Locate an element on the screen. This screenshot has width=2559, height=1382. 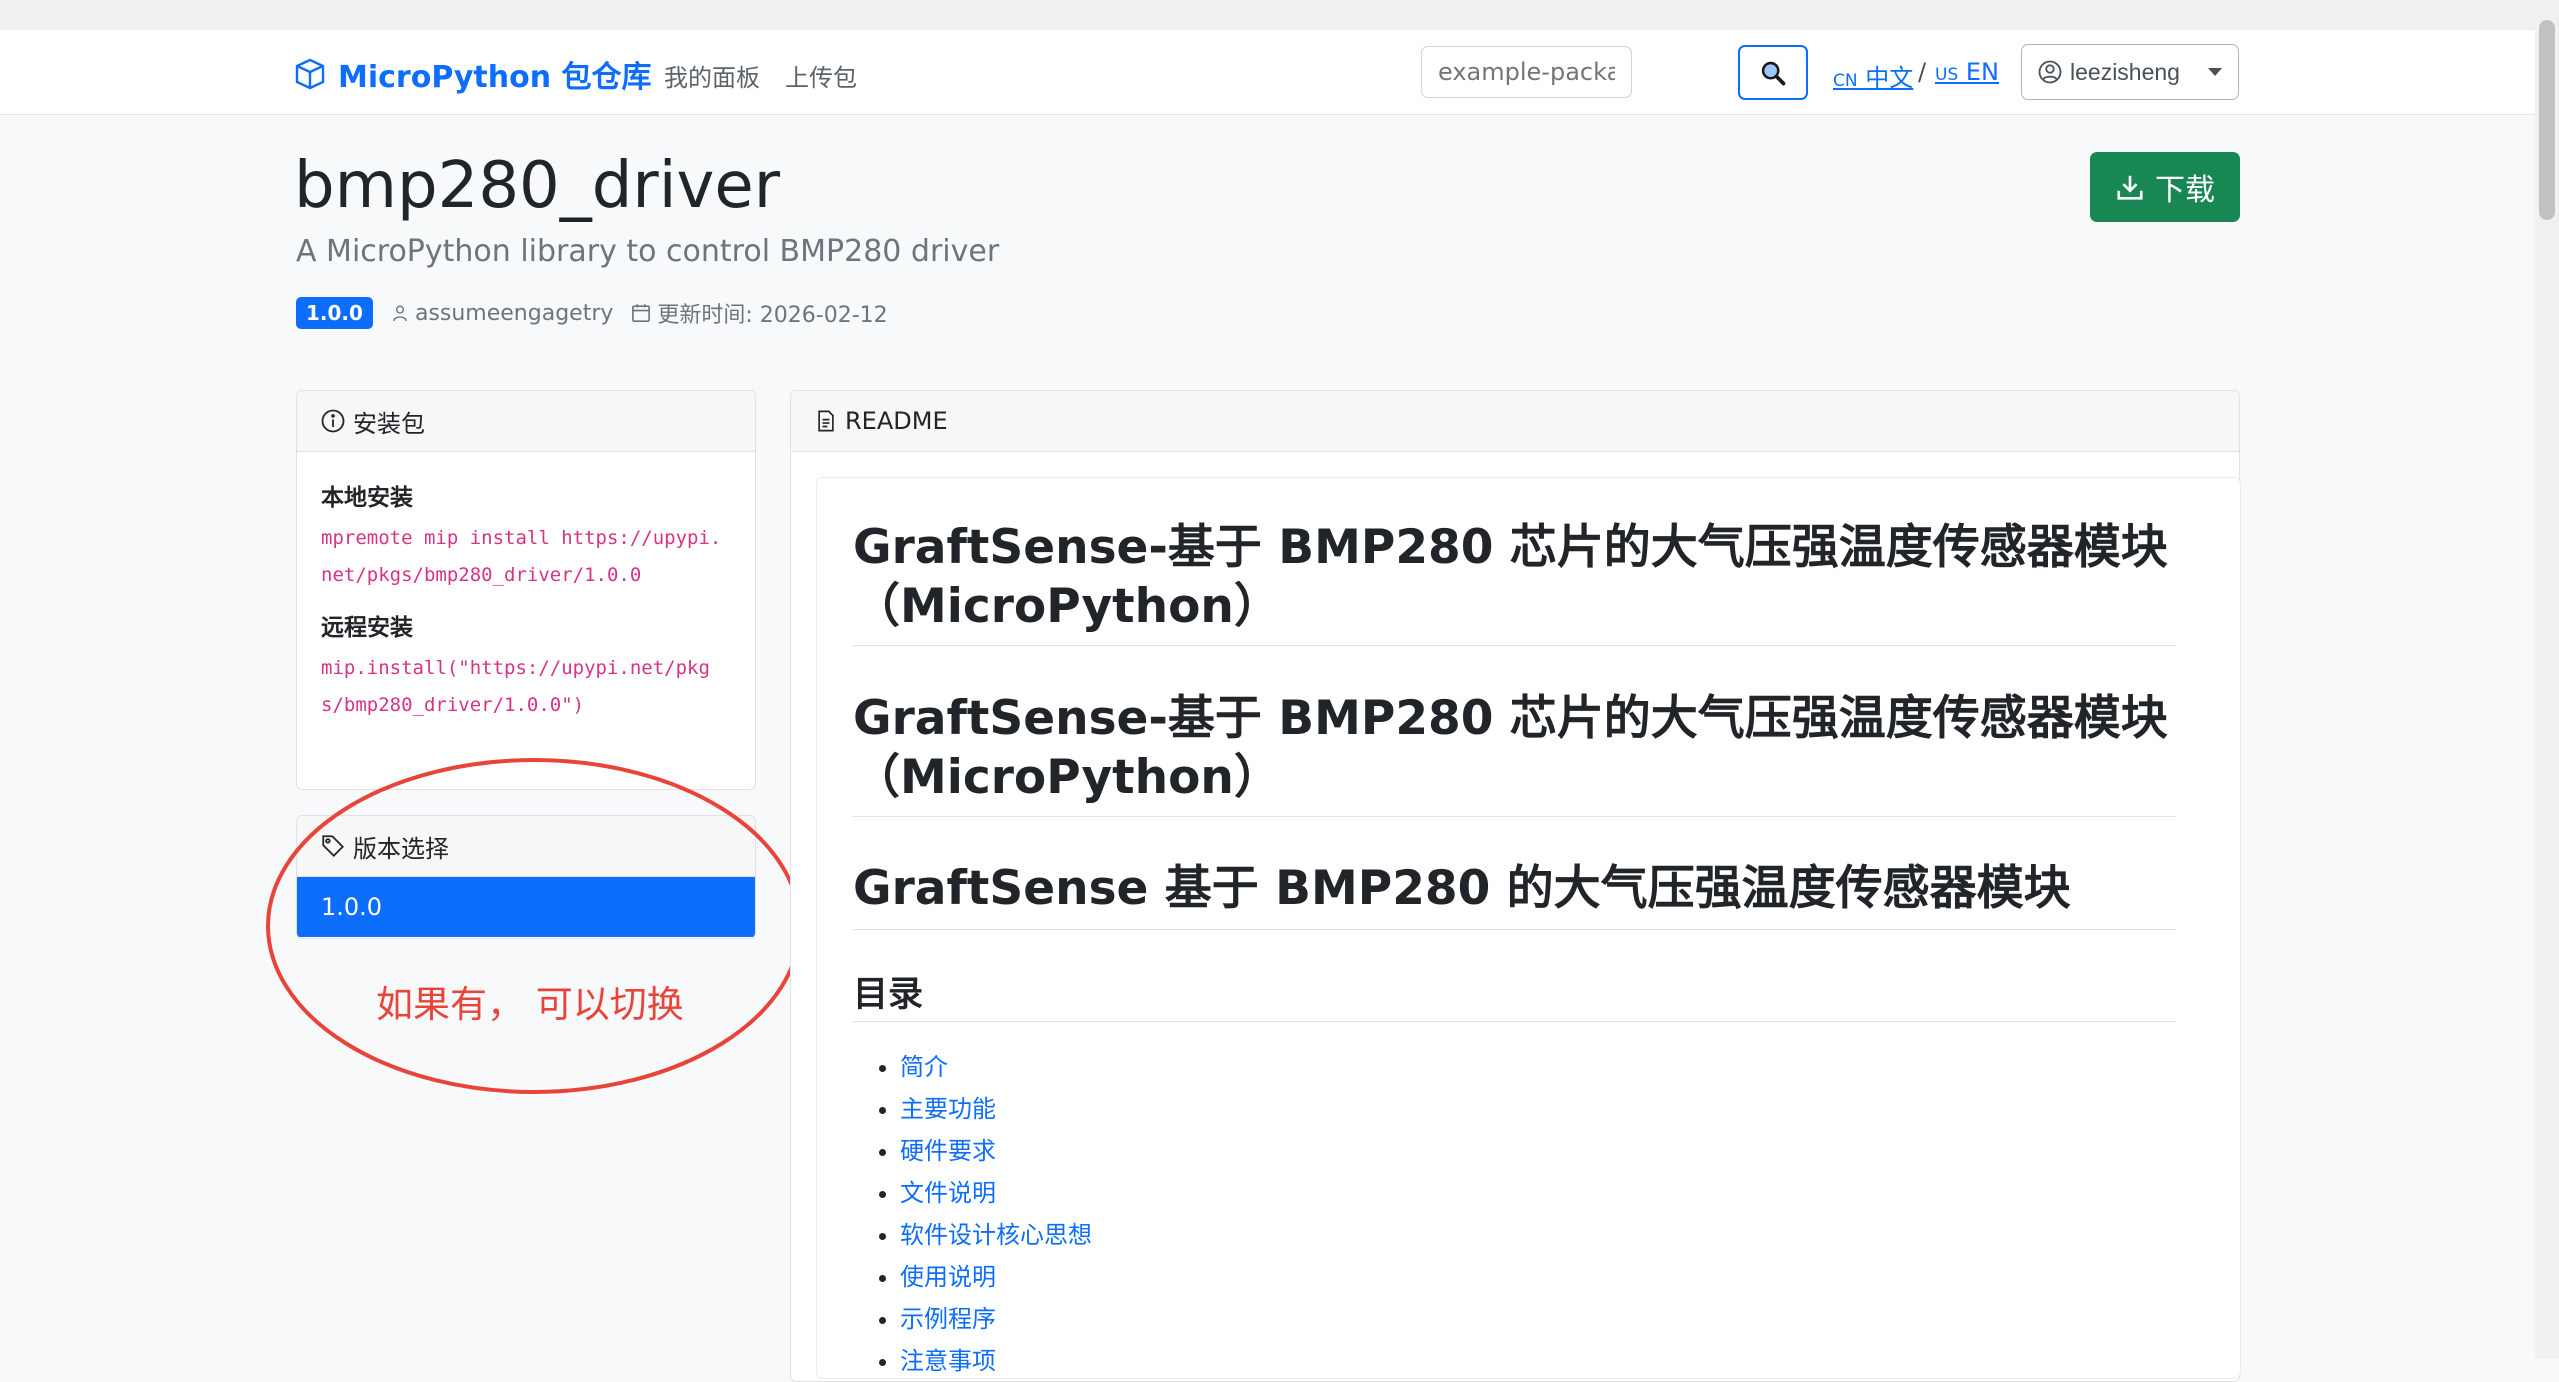
lang-english-link: US EN is located at coordinates (1967, 72).